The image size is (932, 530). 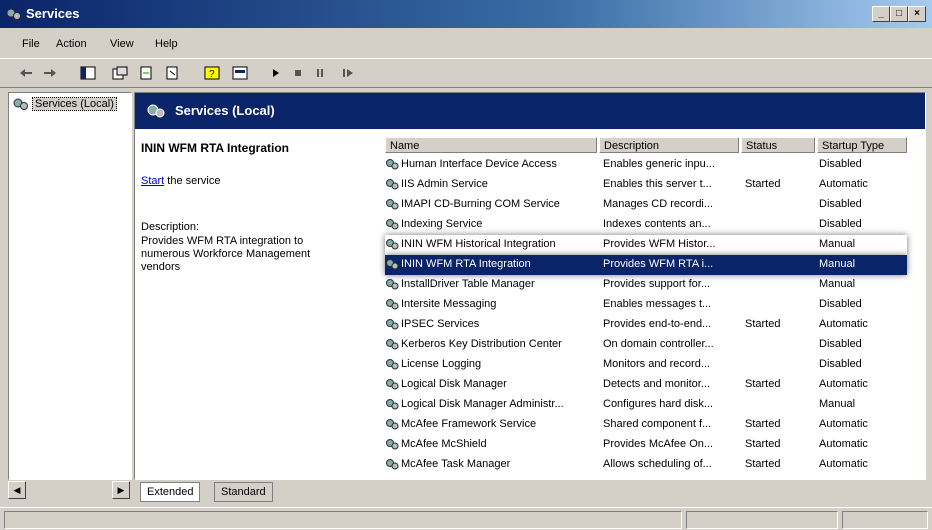 What do you see at coordinates (17, 490) in the screenshot?
I see `scroll-left-button: ◀` at bounding box center [17, 490].